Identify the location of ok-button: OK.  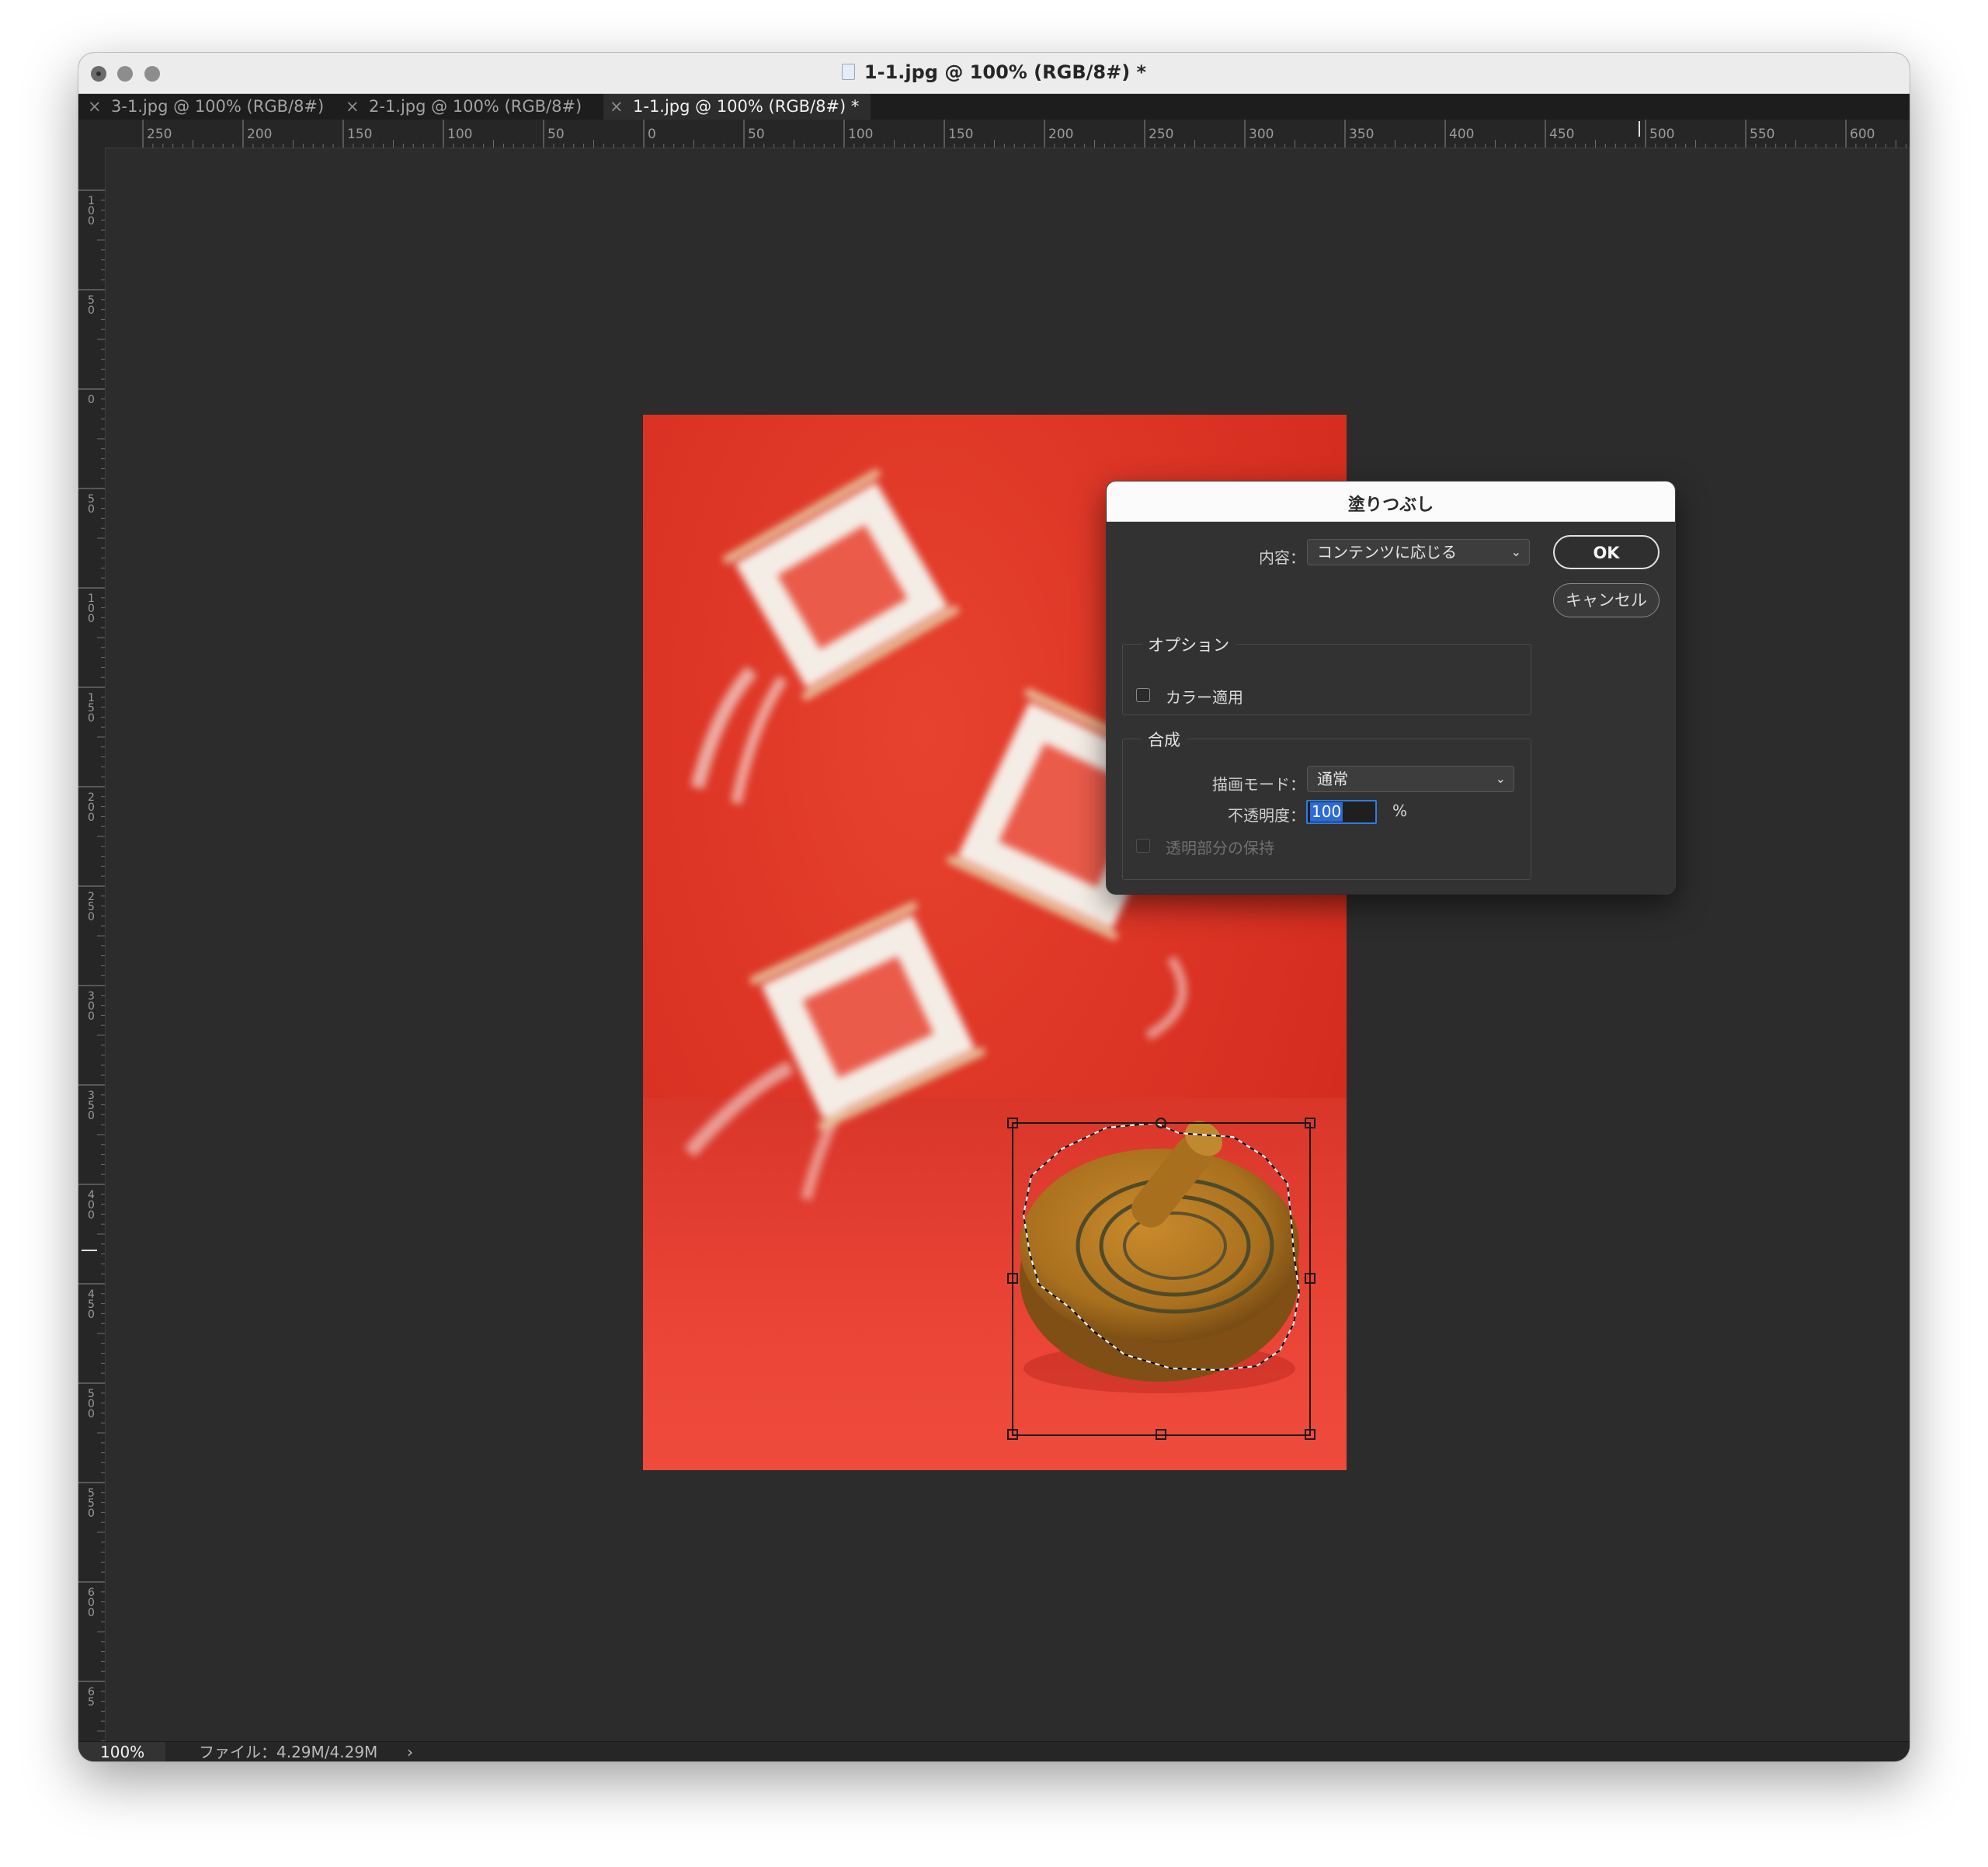
(1607, 552).